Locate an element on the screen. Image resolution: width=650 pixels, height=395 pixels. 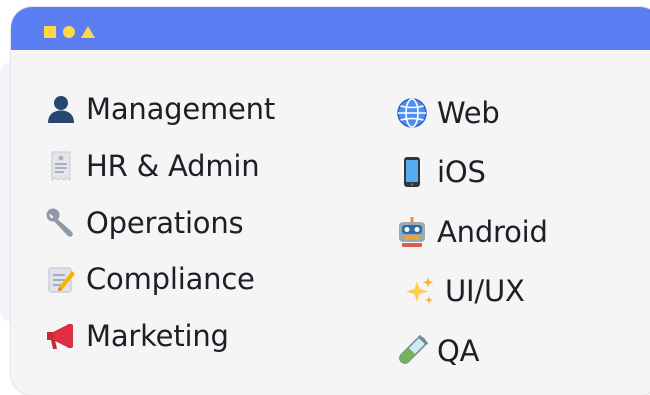
square-control-icon is located at coordinates (50, 32).